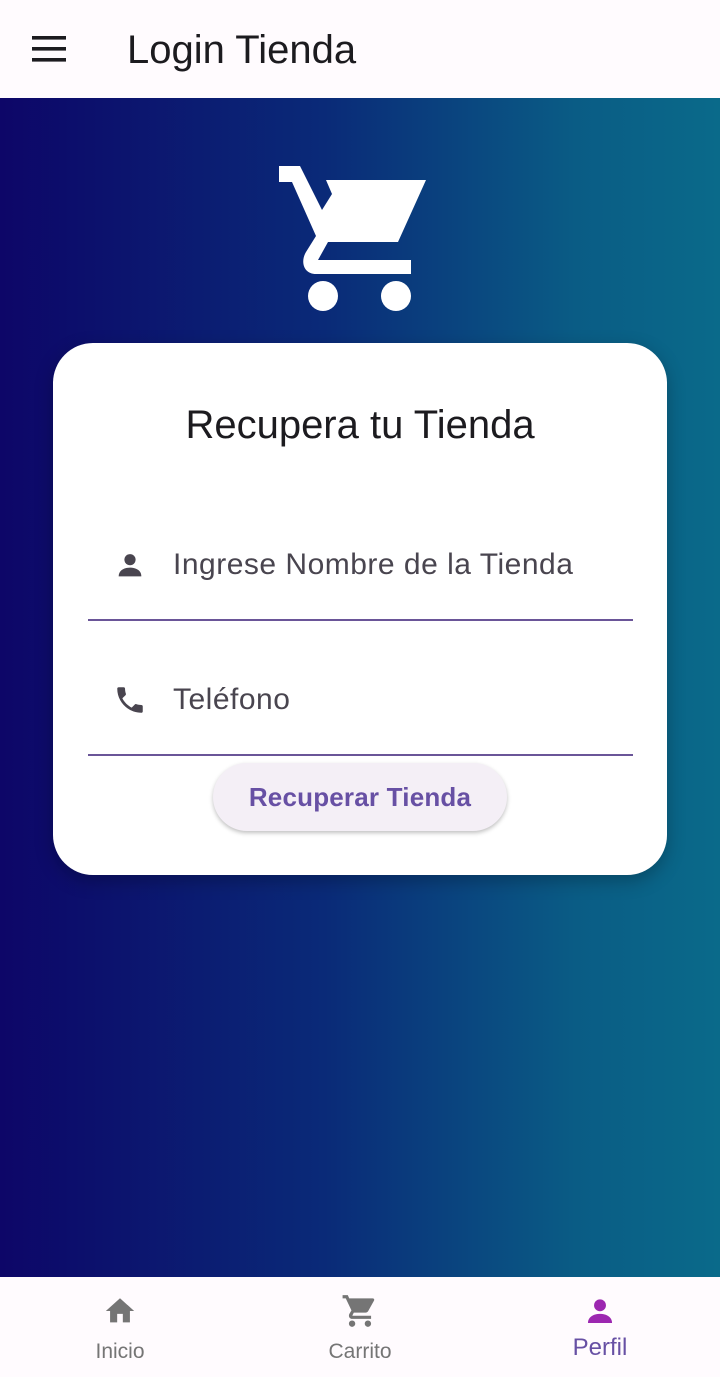 Image resolution: width=720 pixels, height=1377 pixels. What do you see at coordinates (232, 699) in the screenshot?
I see `phone-placeholder: Teléfono` at bounding box center [232, 699].